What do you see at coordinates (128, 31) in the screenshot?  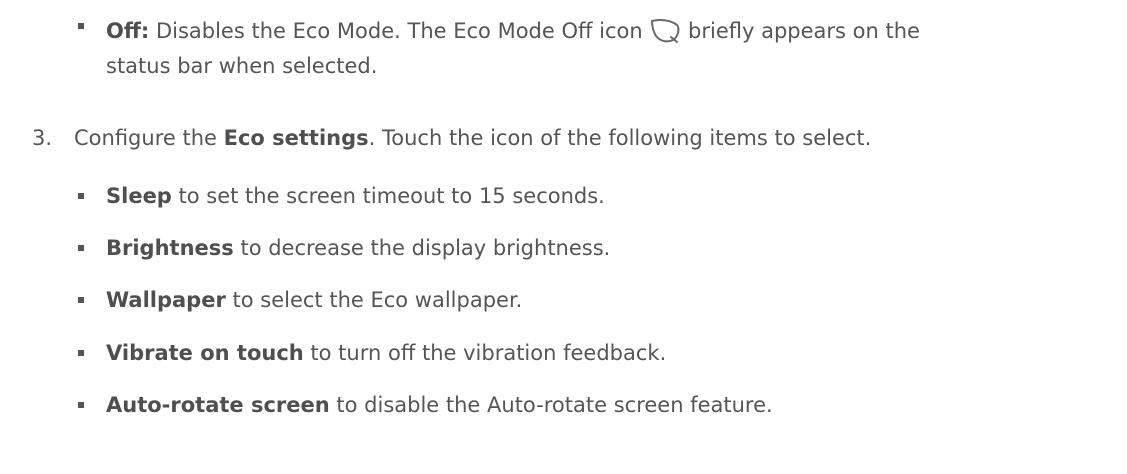 I see `off-term: Off:` at bounding box center [128, 31].